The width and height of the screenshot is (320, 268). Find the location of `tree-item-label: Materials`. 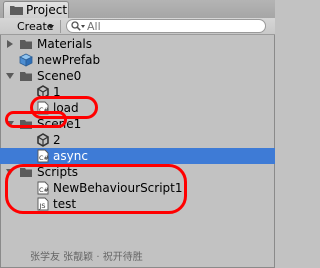

tree-item-label: Materials is located at coordinates (65, 44).